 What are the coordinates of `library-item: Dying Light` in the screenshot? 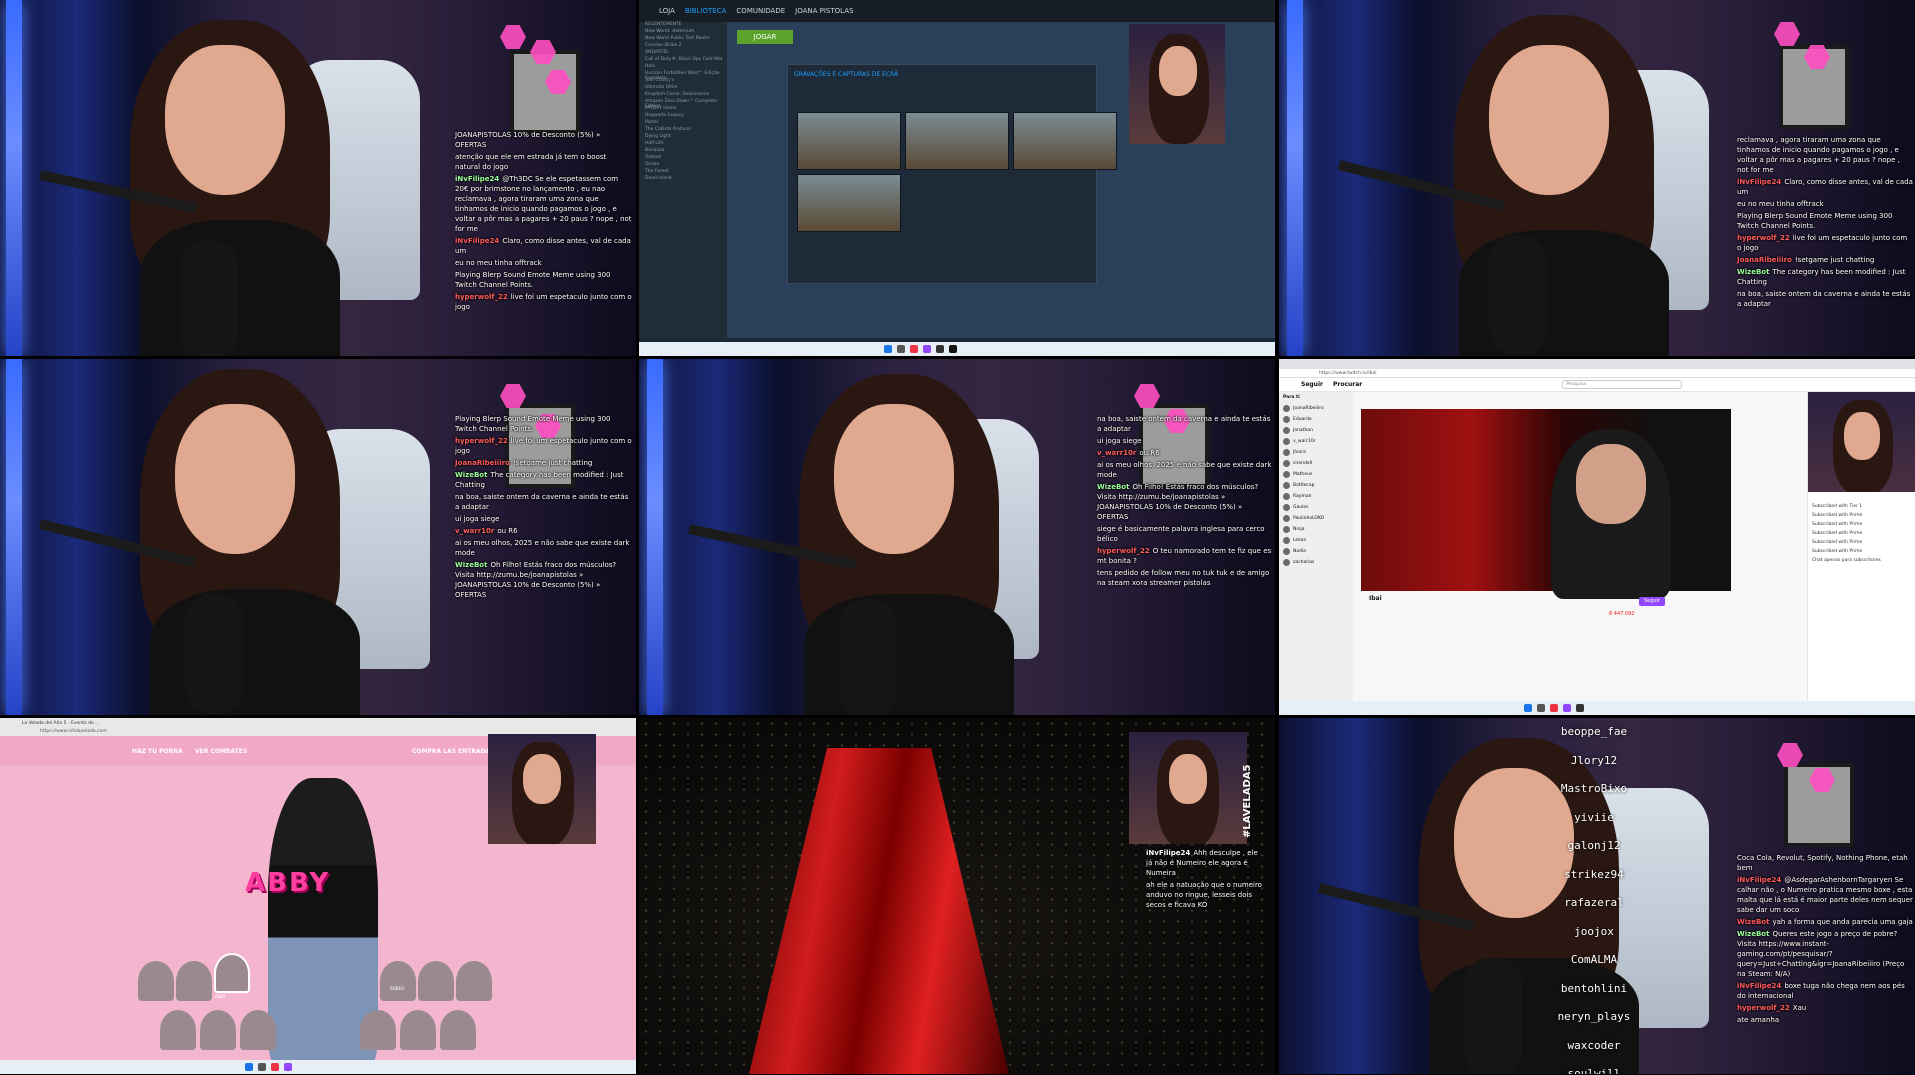 It's located at (683, 137).